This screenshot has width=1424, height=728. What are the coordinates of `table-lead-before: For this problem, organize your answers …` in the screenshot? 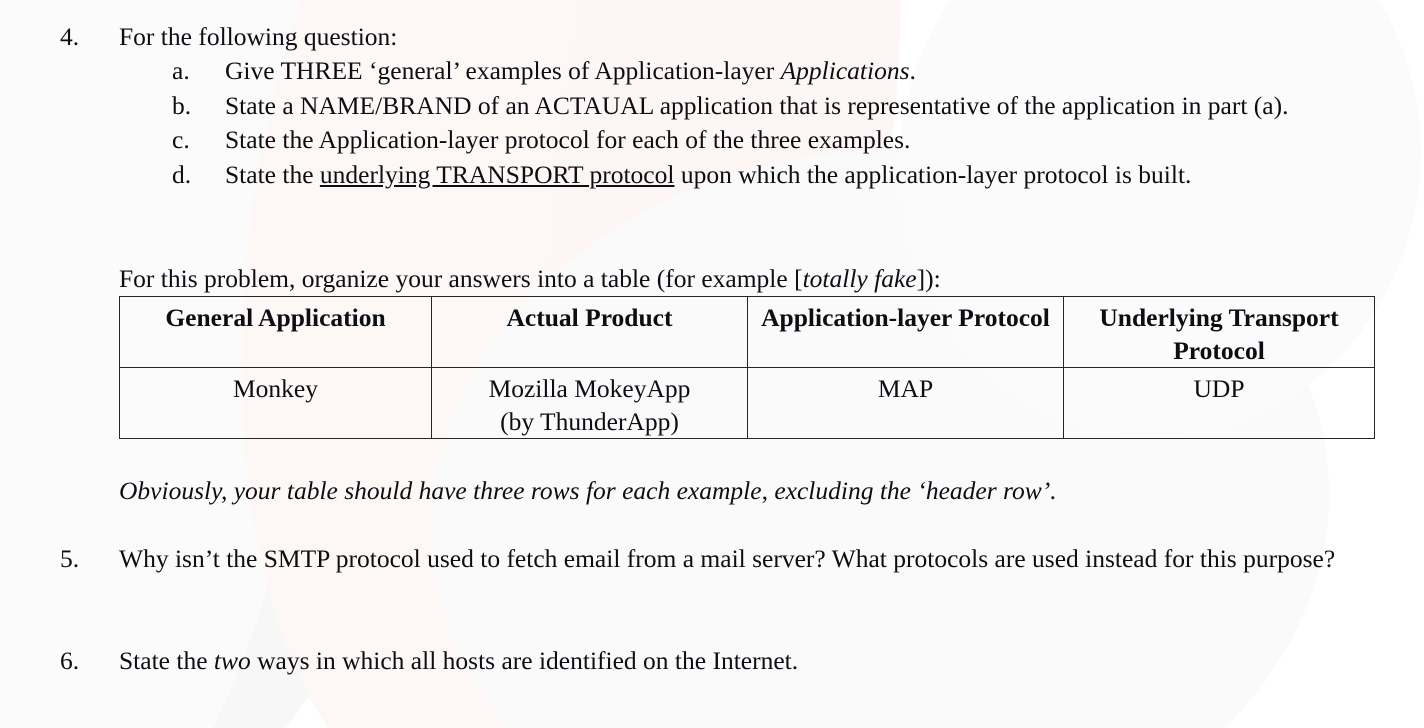 It's located at (461, 278).